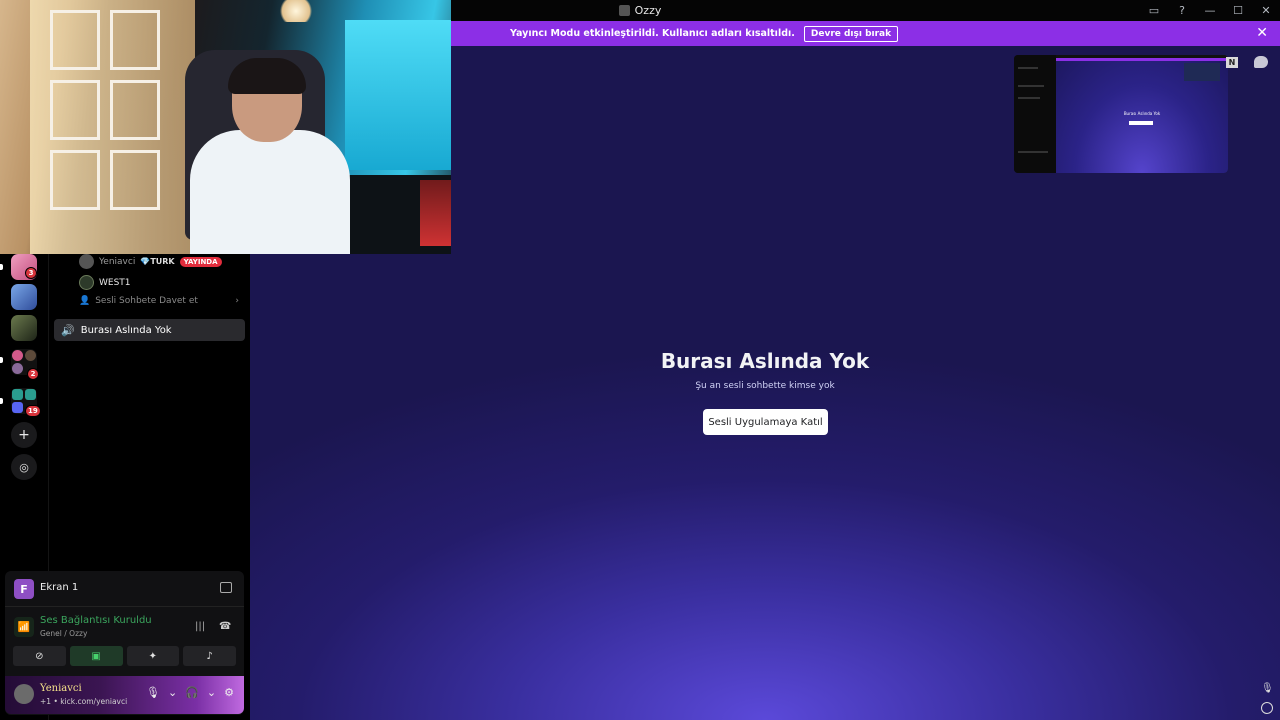 The width and height of the screenshot is (1280, 720). I want to click on activities-button: ✦, so click(153, 656).